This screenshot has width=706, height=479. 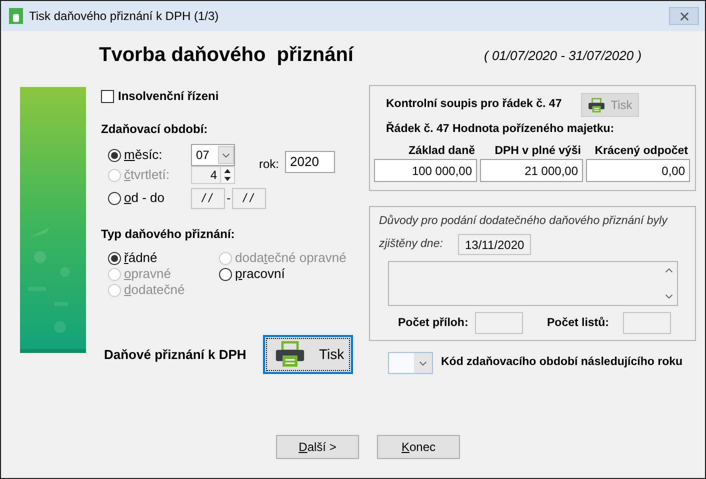 What do you see at coordinates (227, 55) in the screenshot?
I see `page-heading: Tvorba daňového přiznání` at bounding box center [227, 55].